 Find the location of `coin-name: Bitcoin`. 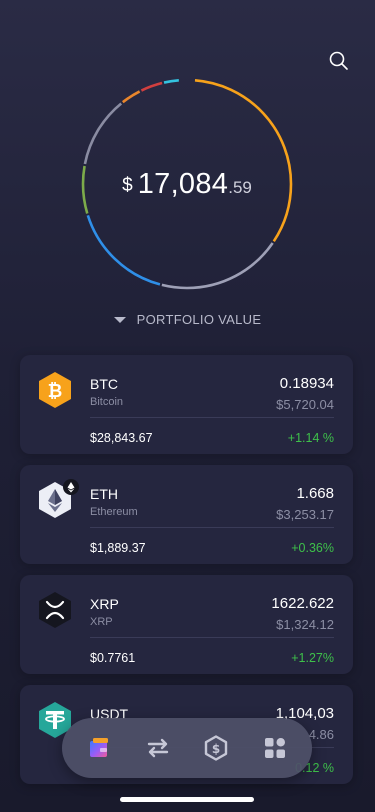

coin-name: Bitcoin is located at coordinates (107, 402).